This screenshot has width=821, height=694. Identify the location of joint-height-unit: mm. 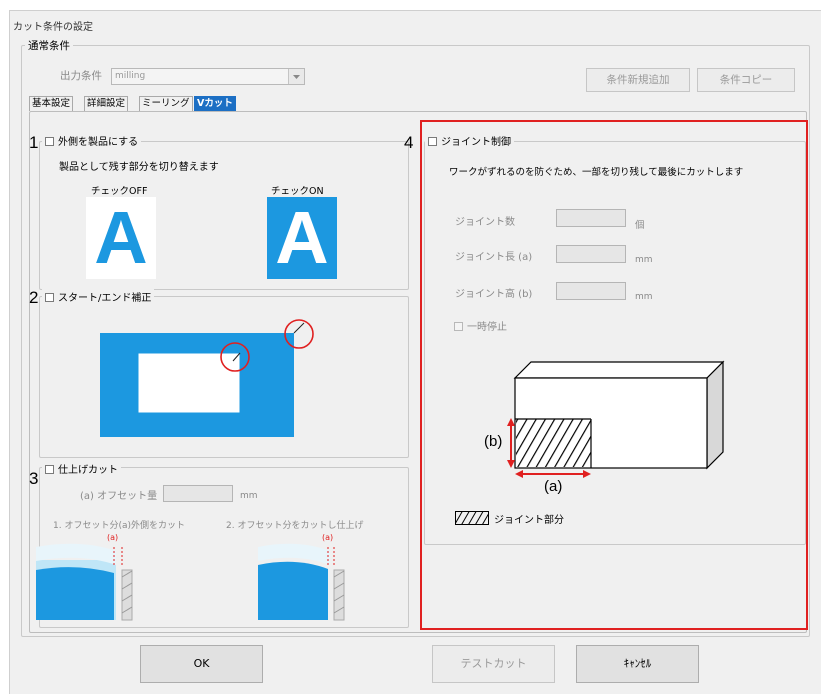
(644, 297).